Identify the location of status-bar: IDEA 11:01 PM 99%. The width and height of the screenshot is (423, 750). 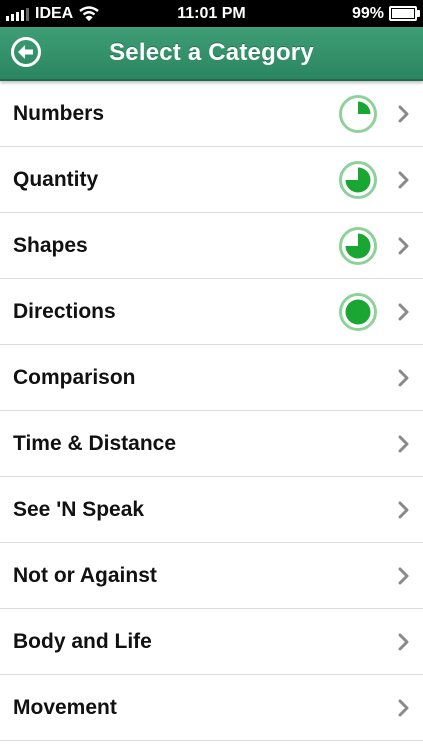
(211, 13).